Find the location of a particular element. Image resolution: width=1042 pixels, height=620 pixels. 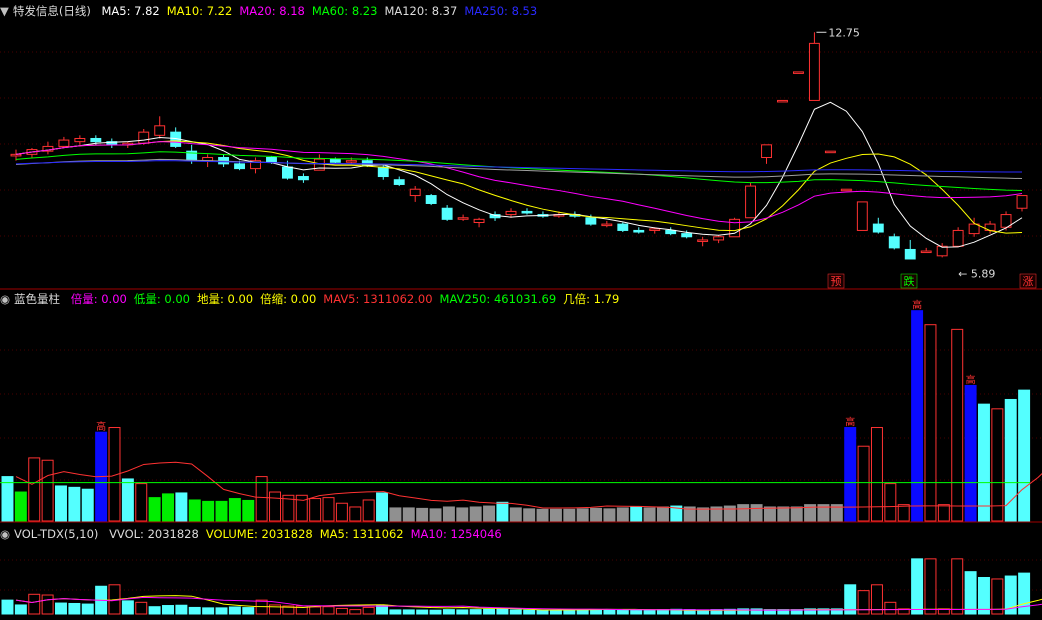

signal-marker-1: 跌 is located at coordinates (909, 281).